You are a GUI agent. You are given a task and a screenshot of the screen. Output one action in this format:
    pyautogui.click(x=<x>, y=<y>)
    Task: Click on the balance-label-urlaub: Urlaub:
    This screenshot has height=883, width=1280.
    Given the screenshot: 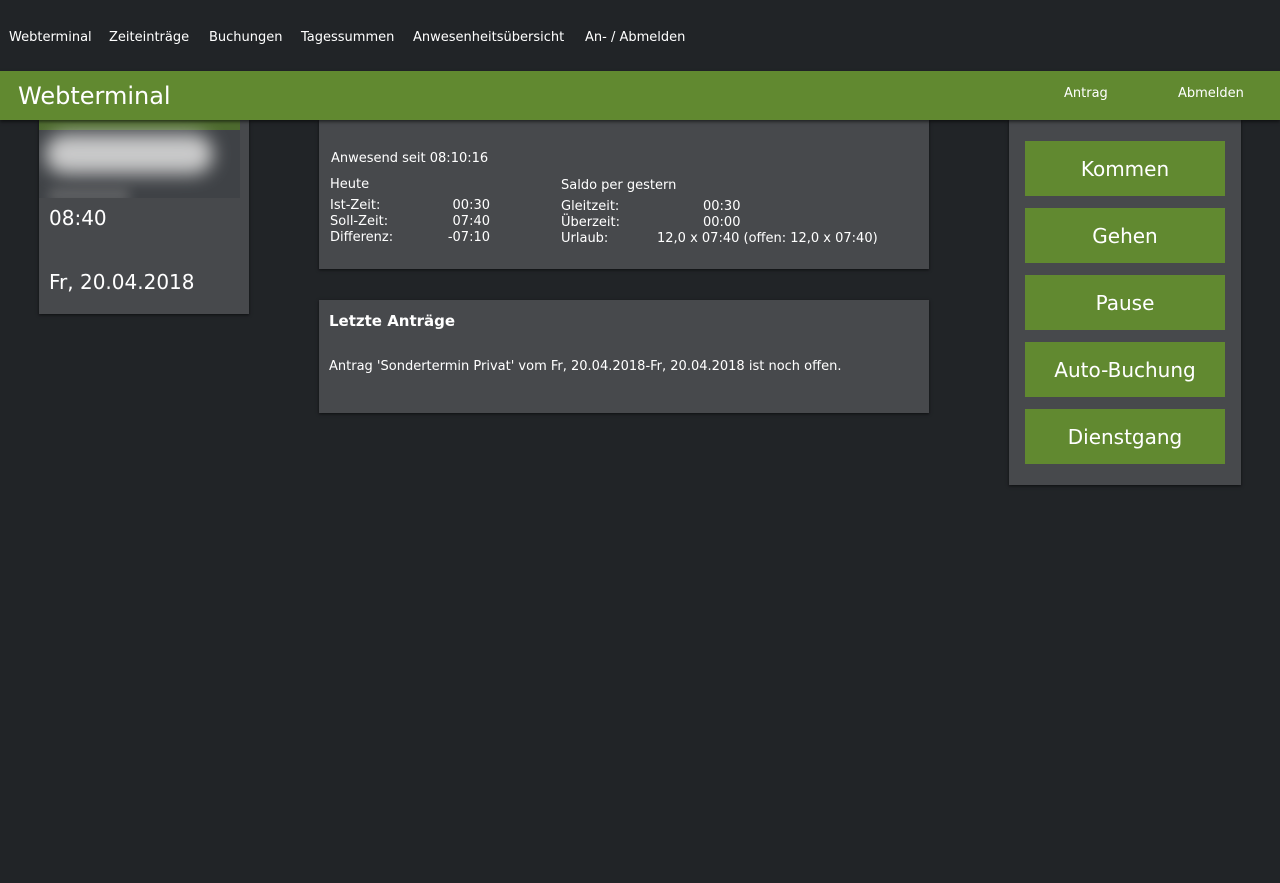 What is the action you would take?
    pyautogui.click(x=585, y=238)
    